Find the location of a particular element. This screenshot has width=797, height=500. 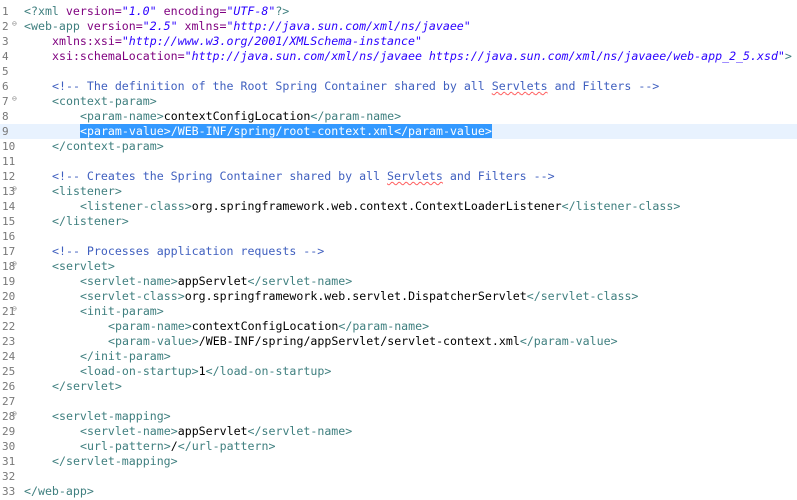

spelling-flagged-word: Servlets is located at coordinates (519, 86).